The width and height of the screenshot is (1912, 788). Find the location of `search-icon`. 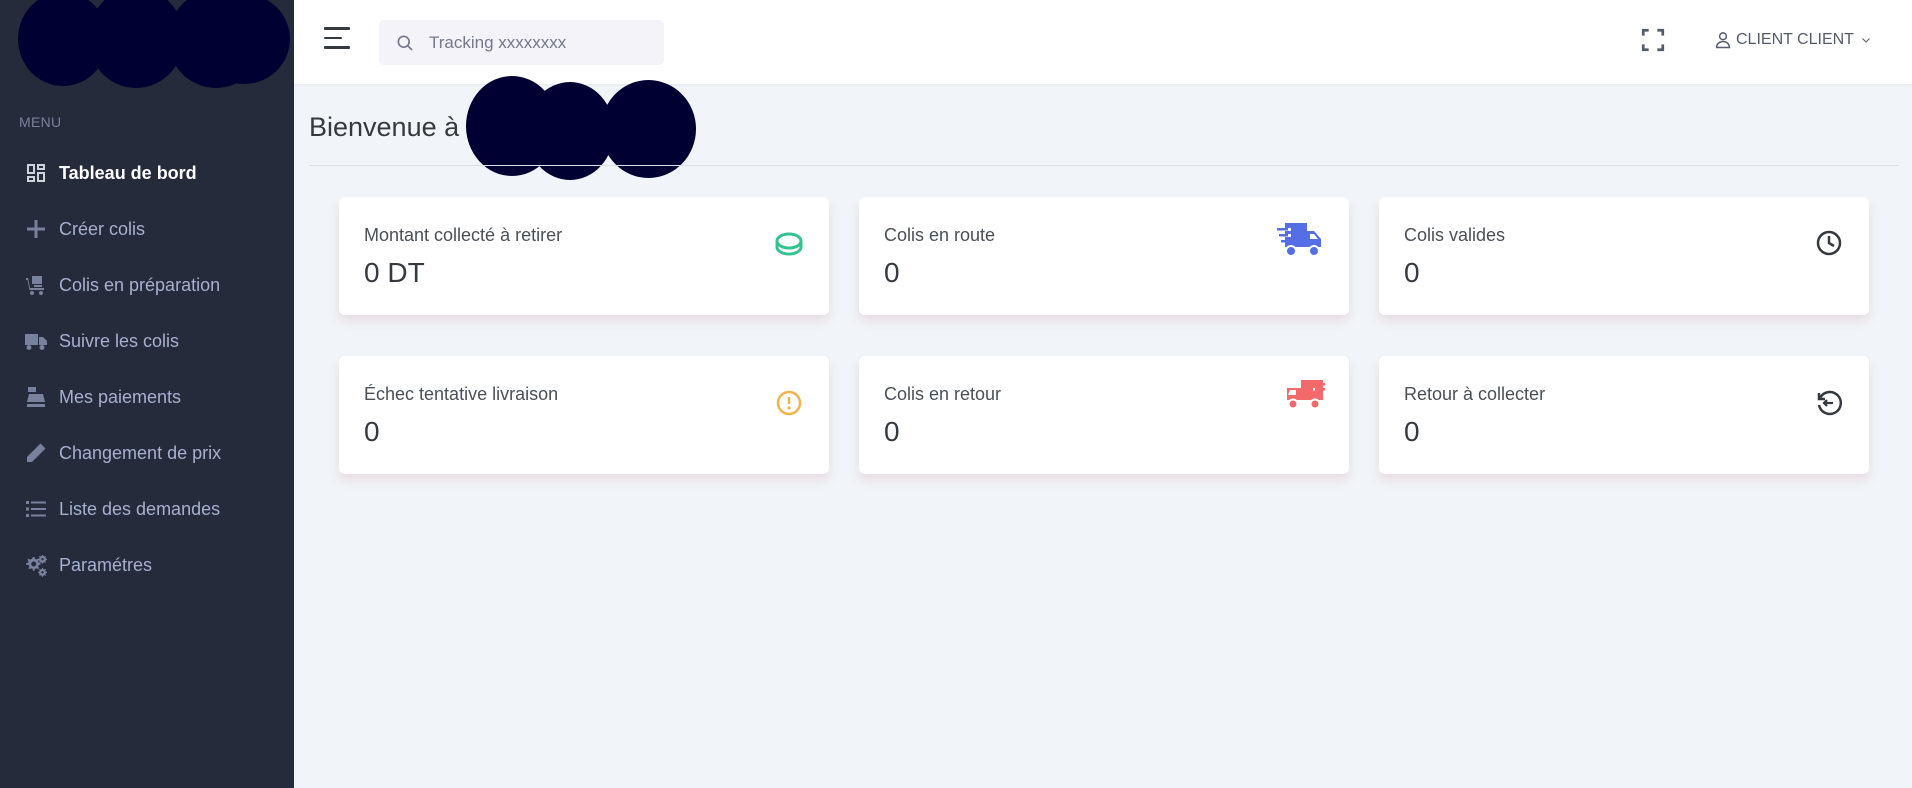

search-icon is located at coordinates (405, 43).